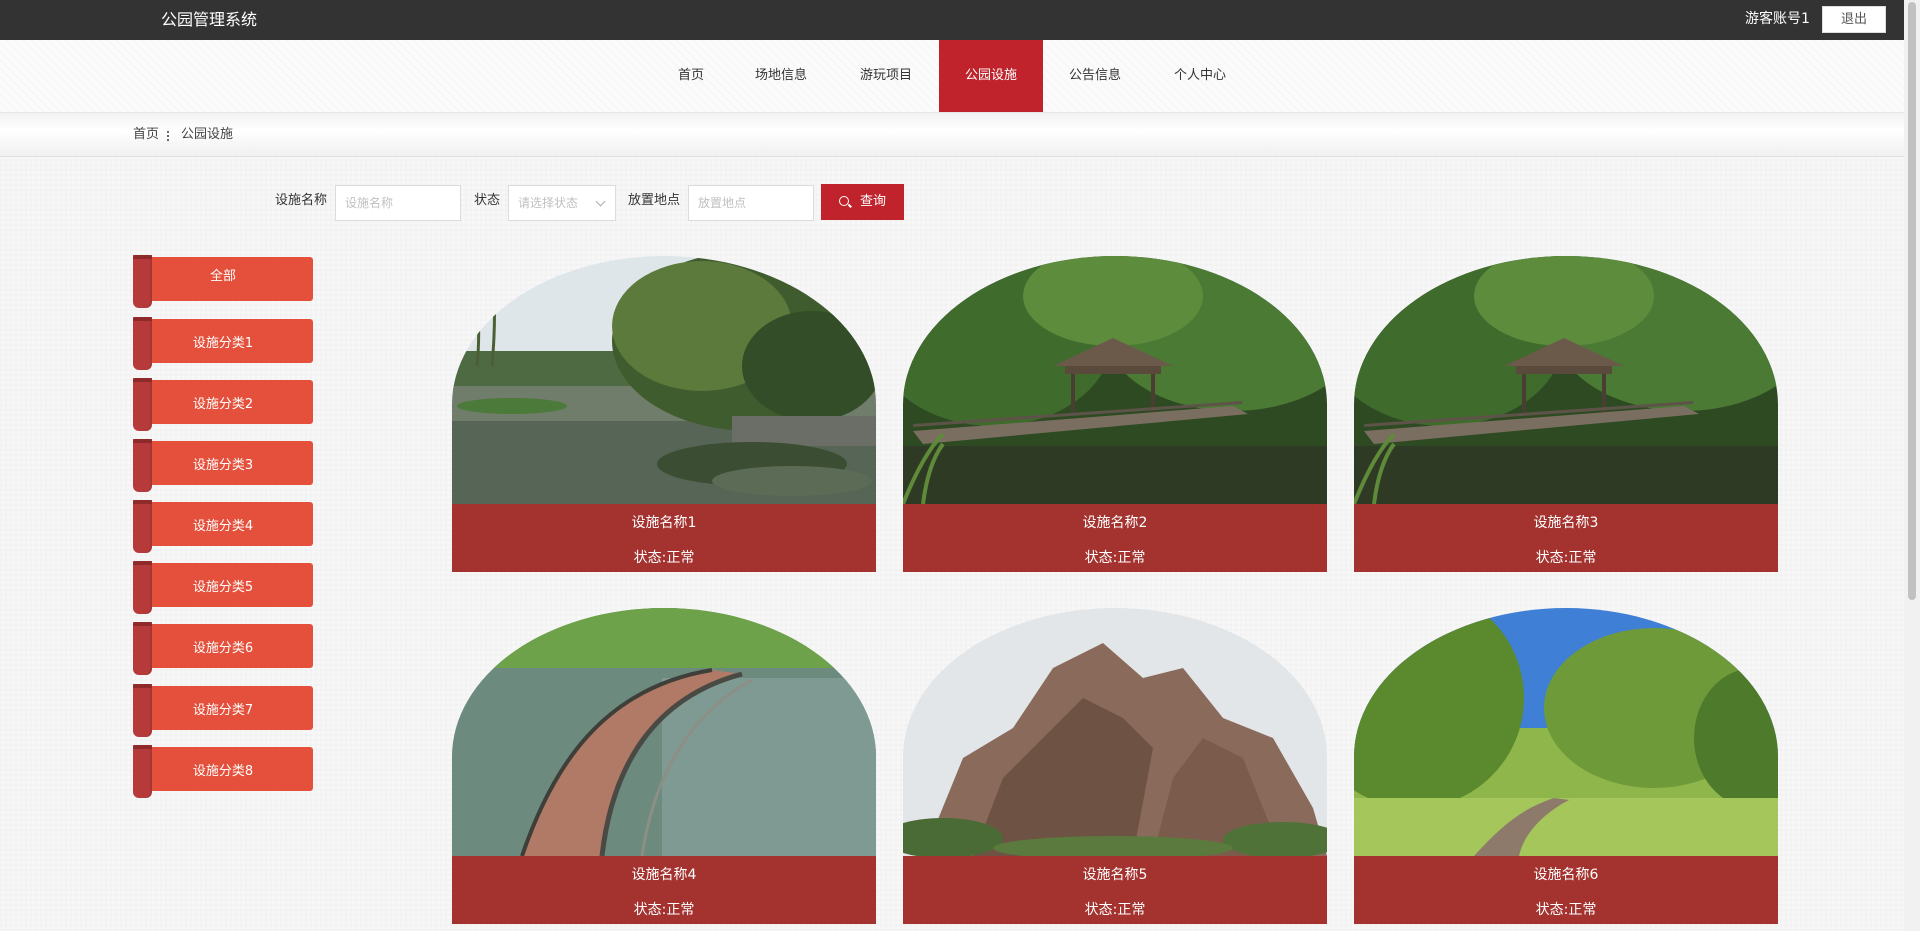 The image size is (1920, 931). I want to click on rockery-photo, so click(1115, 732).